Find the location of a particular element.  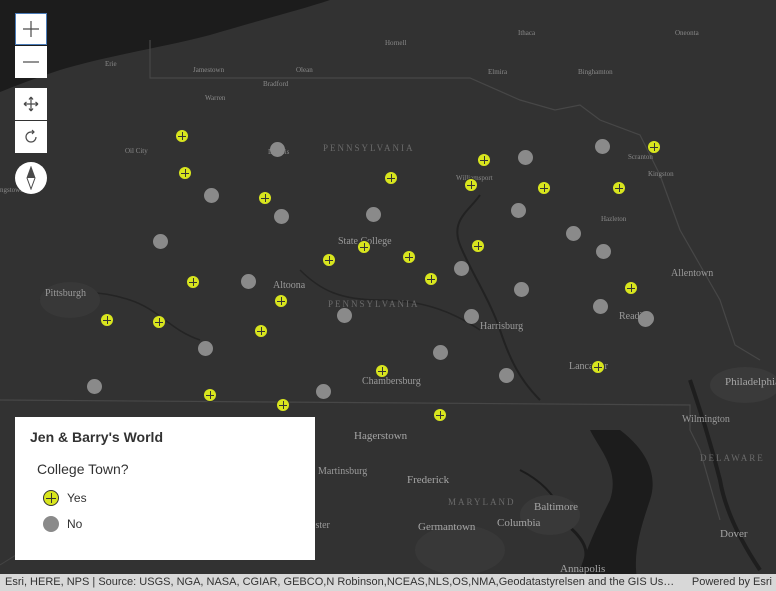

place-label-martinsburg: Martinsburg is located at coordinates (343, 471).